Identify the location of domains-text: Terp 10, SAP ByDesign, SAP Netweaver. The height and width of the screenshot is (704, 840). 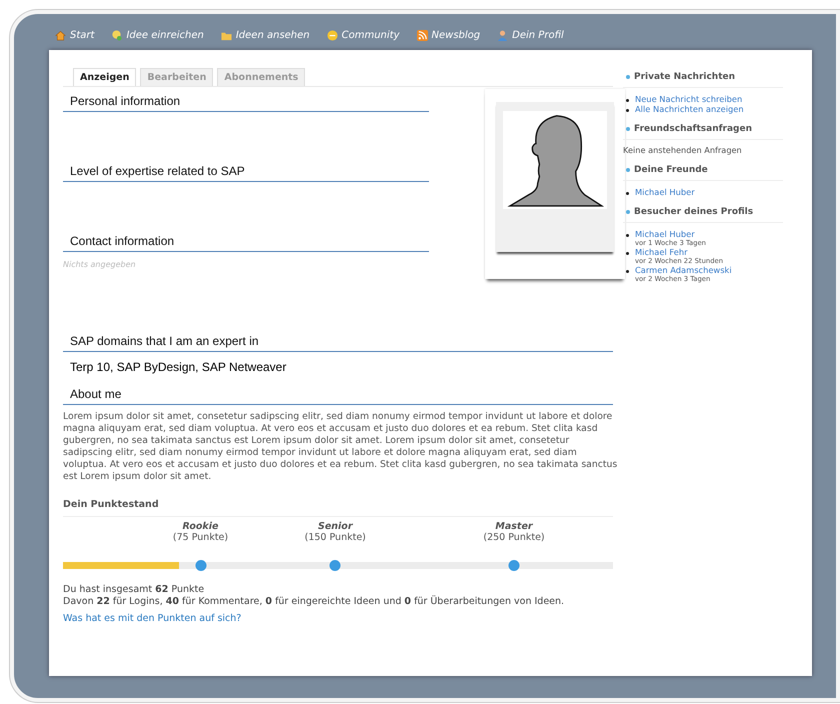
(178, 367).